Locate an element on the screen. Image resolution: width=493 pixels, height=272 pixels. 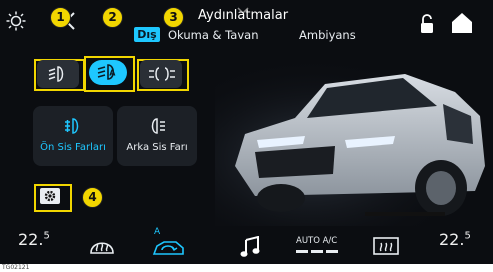
ac-level-indicator is located at coordinates (318, 252).